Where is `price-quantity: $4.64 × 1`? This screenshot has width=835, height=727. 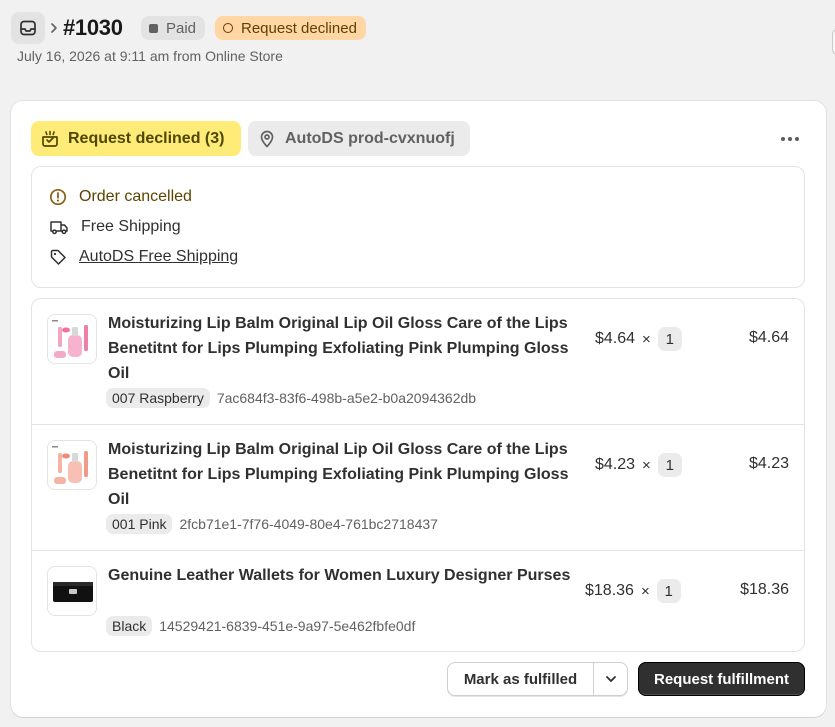
price-quantity: $4.64 × 1 is located at coordinates (638, 339).